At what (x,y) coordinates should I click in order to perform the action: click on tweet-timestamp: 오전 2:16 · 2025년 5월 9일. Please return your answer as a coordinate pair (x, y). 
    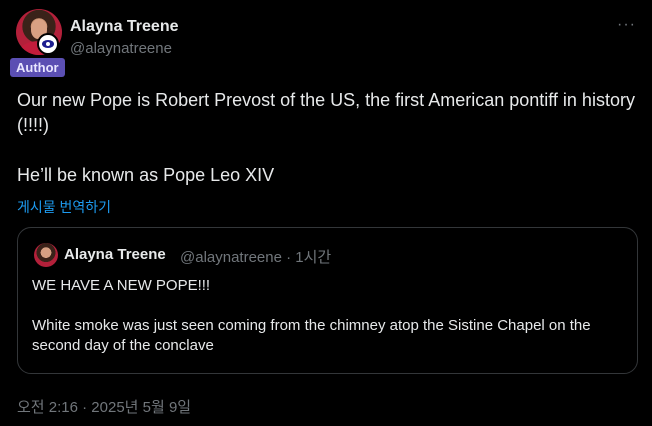
    Looking at the image, I should click on (104, 406).